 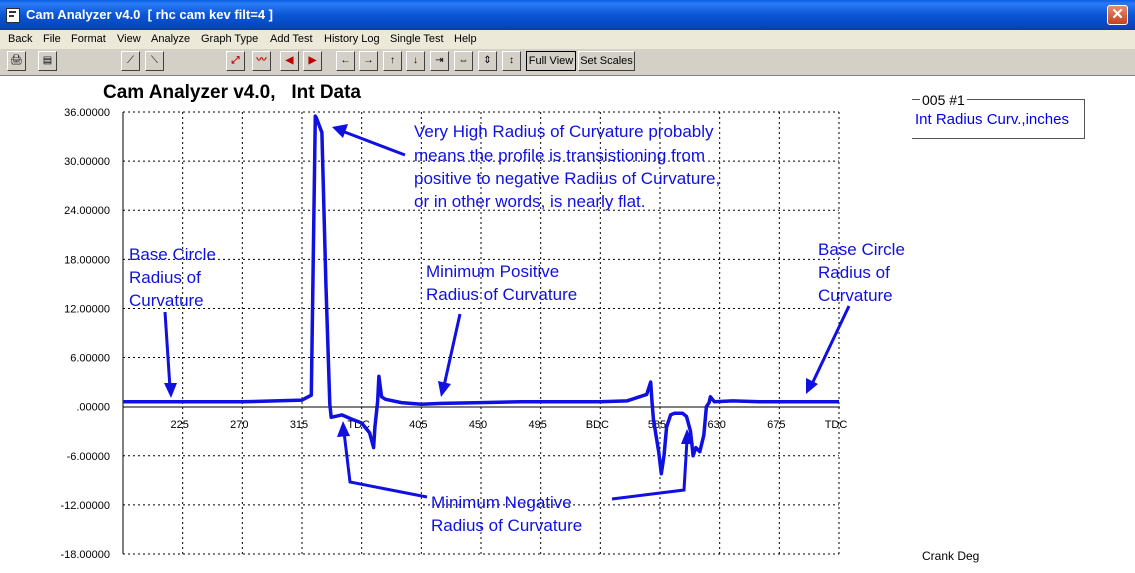 What do you see at coordinates (312, 61) in the screenshot?
I see `arrow-right-red-icon: ▶` at bounding box center [312, 61].